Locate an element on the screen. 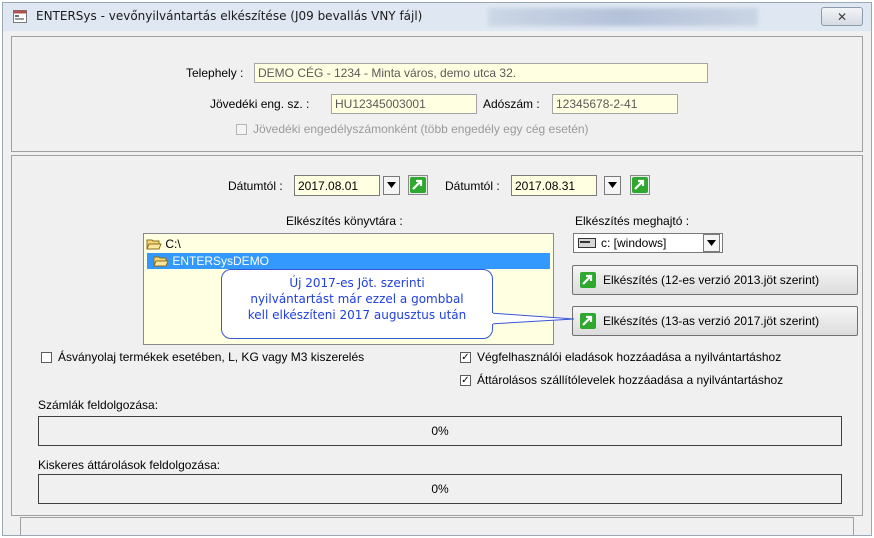 The width and height of the screenshot is (874, 538). drive-dropdown is located at coordinates (711, 243).